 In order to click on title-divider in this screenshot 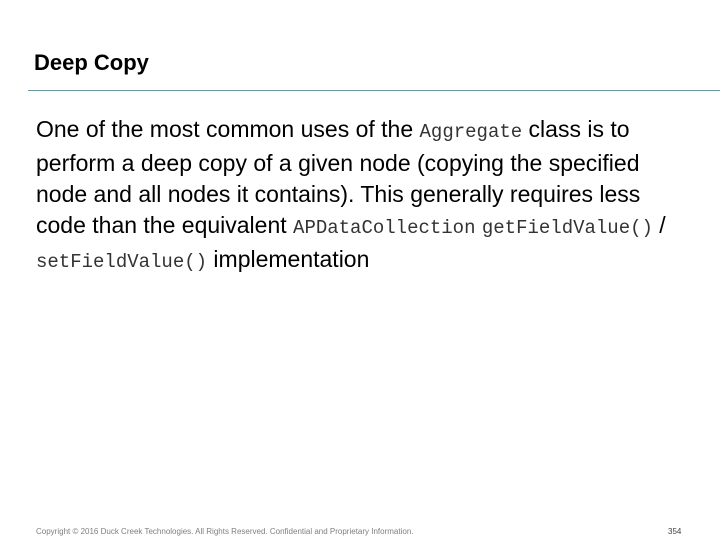, I will do `click(374, 90)`.